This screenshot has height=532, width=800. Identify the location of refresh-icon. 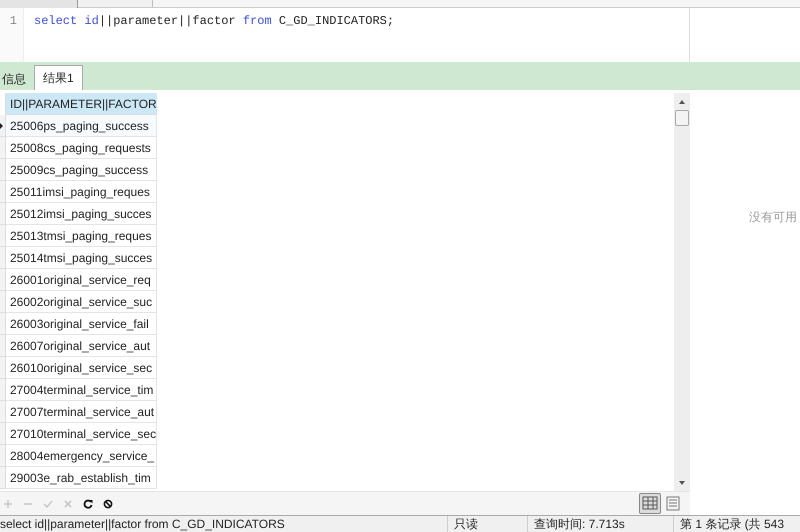
(88, 503).